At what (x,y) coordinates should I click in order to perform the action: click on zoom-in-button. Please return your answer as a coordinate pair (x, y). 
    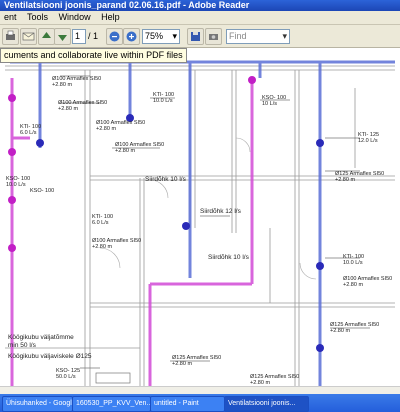
    Looking at the image, I should click on (131, 36).